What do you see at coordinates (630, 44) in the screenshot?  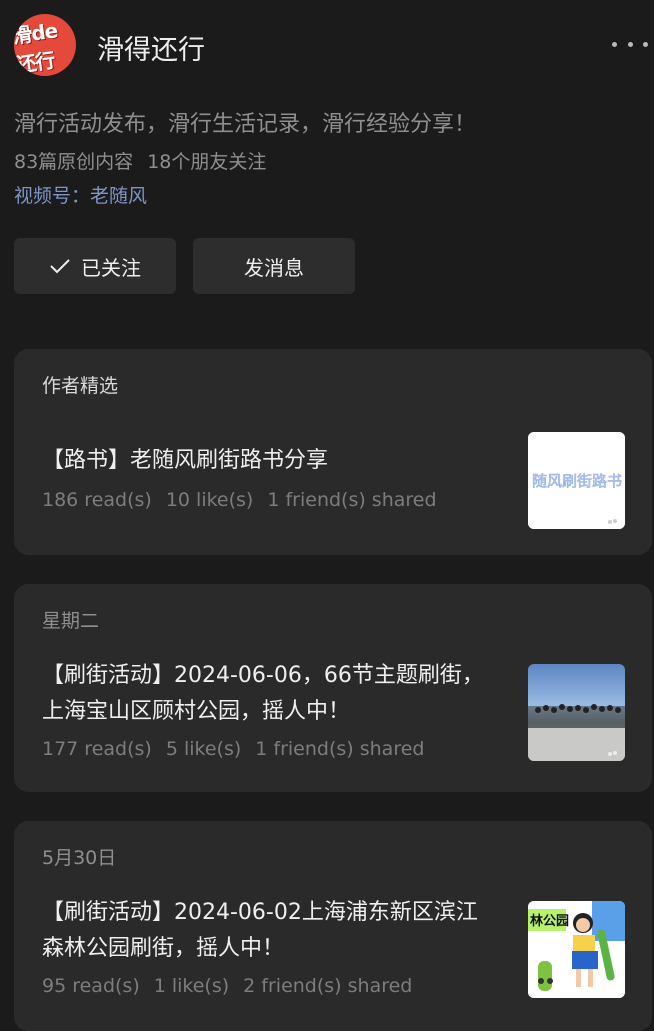 I see `more-dots-icon` at bounding box center [630, 44].